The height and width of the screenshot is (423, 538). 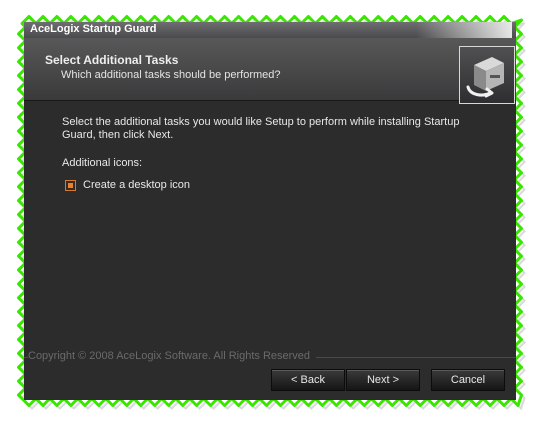 What do you see at coordinates (112, 60) in the screenshot?
I see `page-title: Select Additional Tasks` at bounding box center [112, 60].